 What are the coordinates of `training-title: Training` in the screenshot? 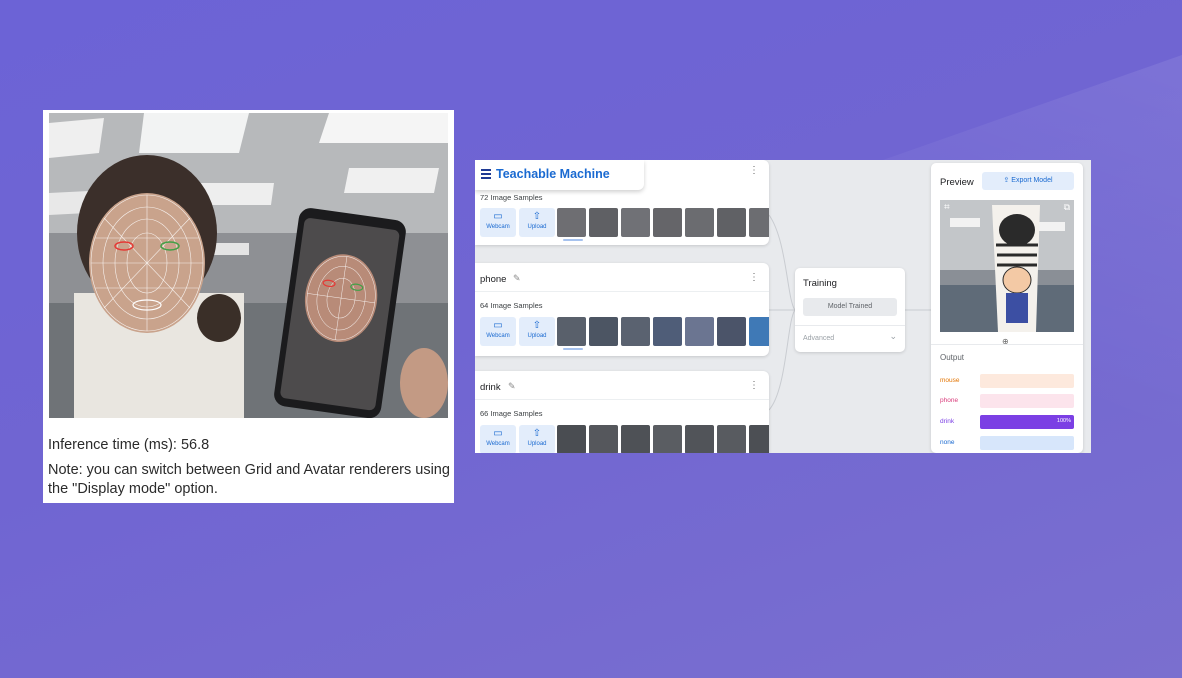 It's located at (820, 283).